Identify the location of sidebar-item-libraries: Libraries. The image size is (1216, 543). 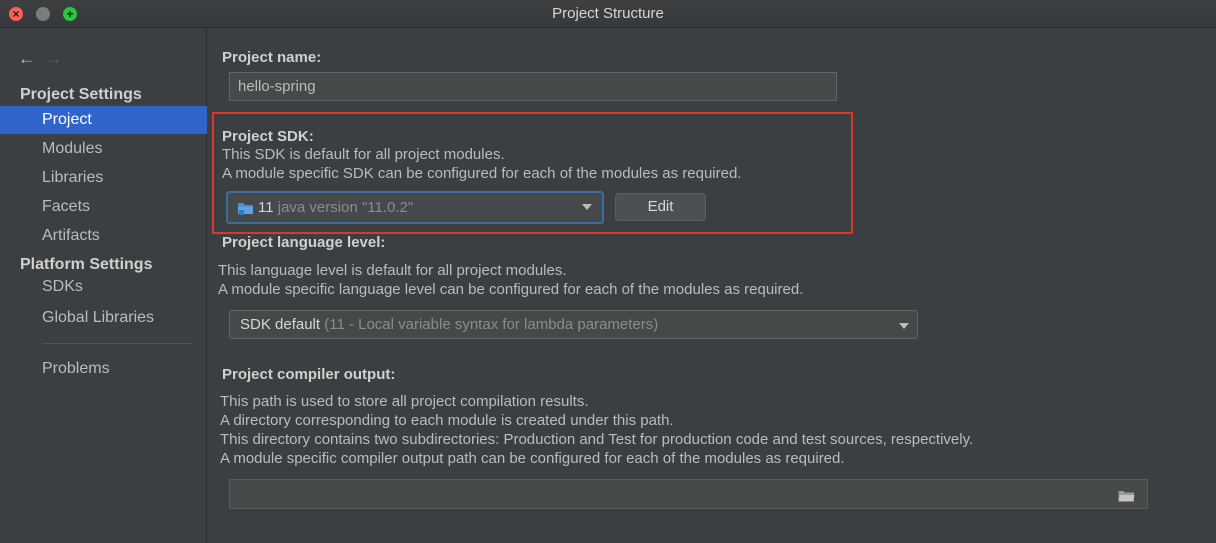
(103, 178).